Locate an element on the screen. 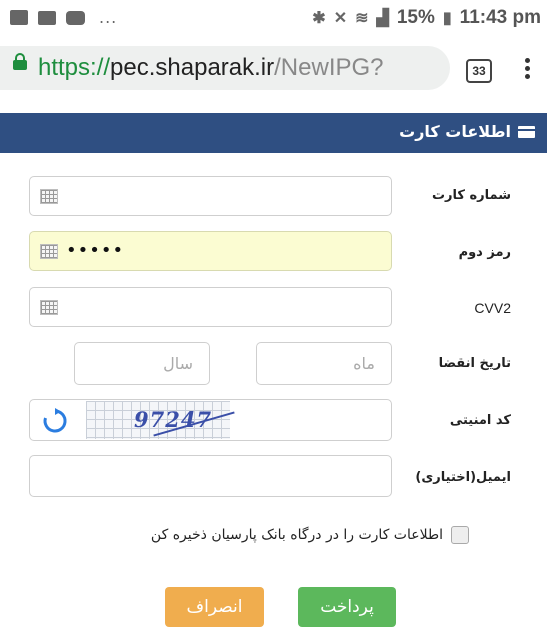 The width and height of the screenshot is (547, 627). mute-icon: ✕ is located at coordinates (340, 18).